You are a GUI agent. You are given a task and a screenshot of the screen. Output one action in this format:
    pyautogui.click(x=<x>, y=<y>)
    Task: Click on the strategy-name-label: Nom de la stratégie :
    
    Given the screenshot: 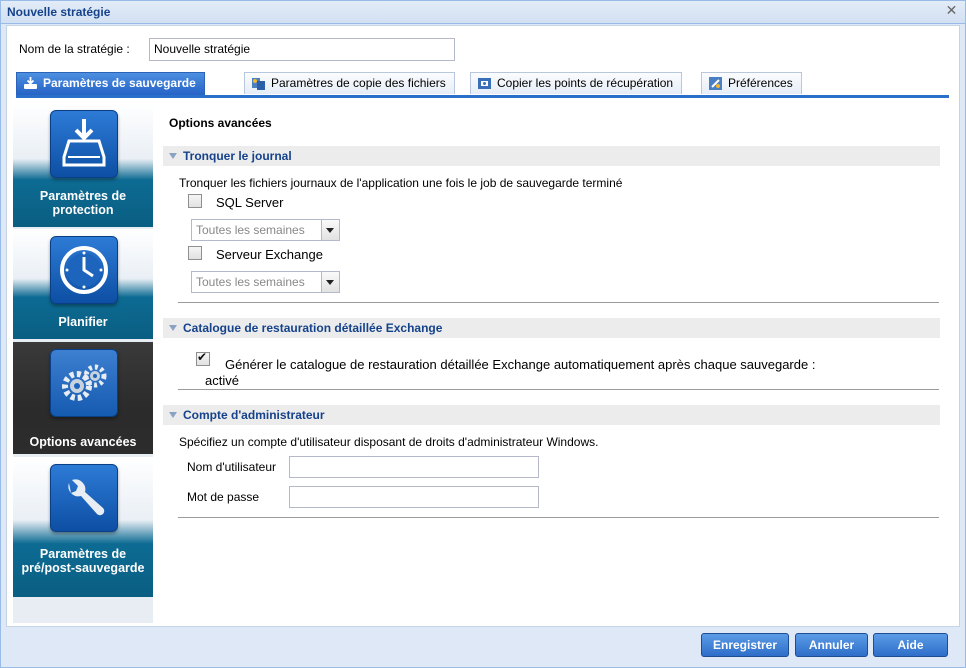 What is the action you would take?
    pyautogui.click(x=74, y=49)
    